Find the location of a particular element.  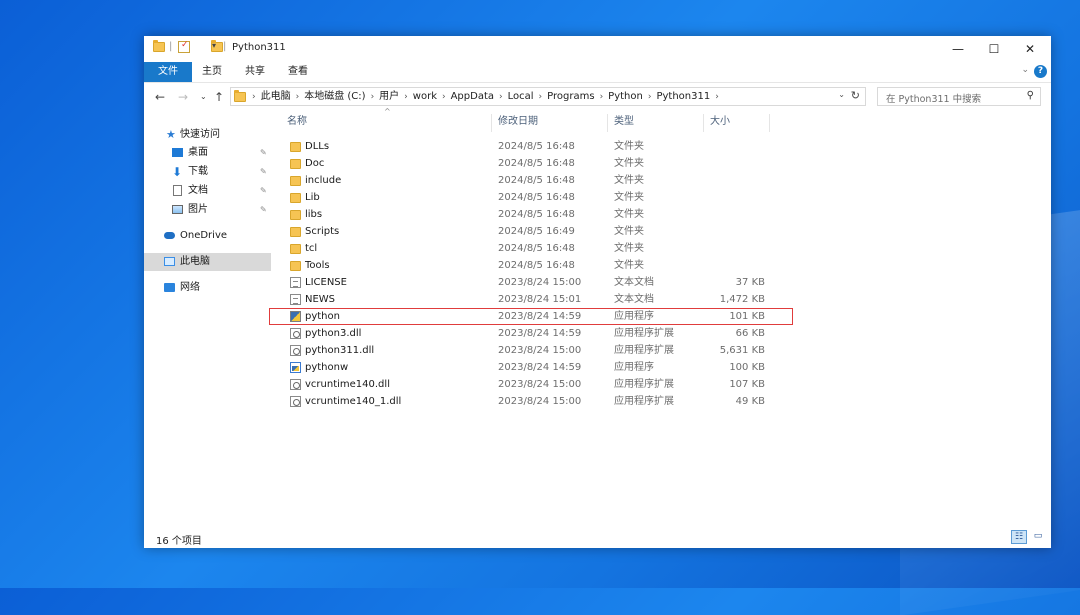

up-arrow-icon: ↑ is located at coordinates (219, 97).